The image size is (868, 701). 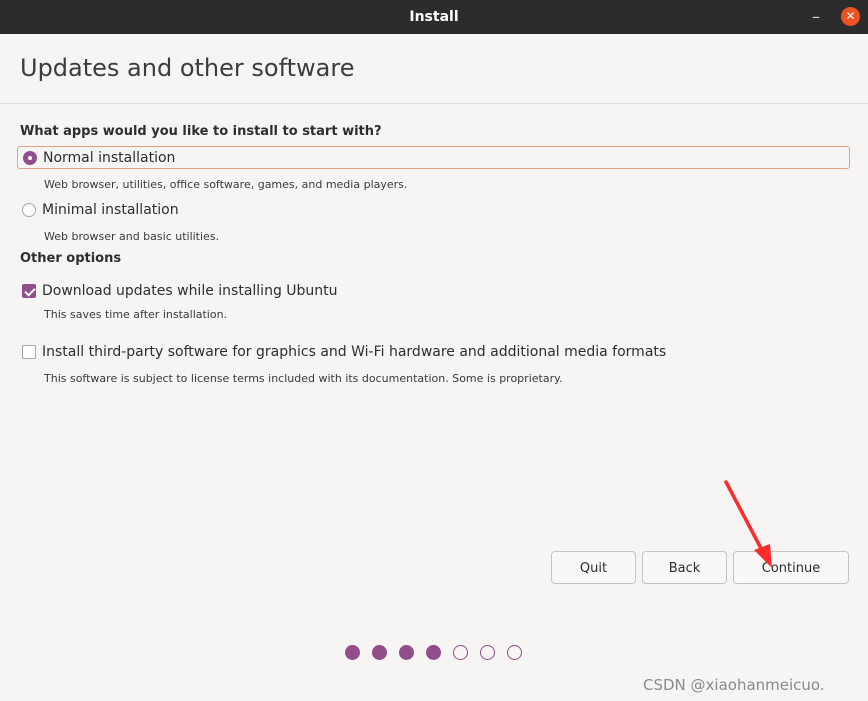 What do you see at coordinates (136, 314) in the screenshot?
I see `download-updates-description: This saves time after installation.` at bounding box center [136, 314].